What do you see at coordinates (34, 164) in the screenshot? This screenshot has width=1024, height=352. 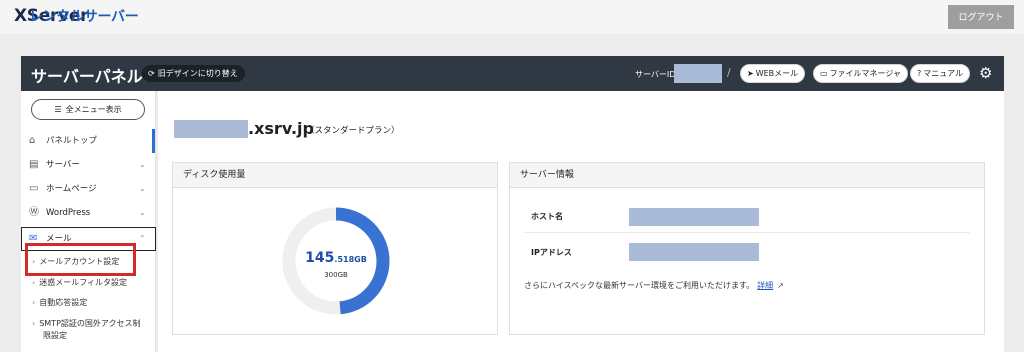 I see `server-icon: ▤` at bounding box center [34, 164].